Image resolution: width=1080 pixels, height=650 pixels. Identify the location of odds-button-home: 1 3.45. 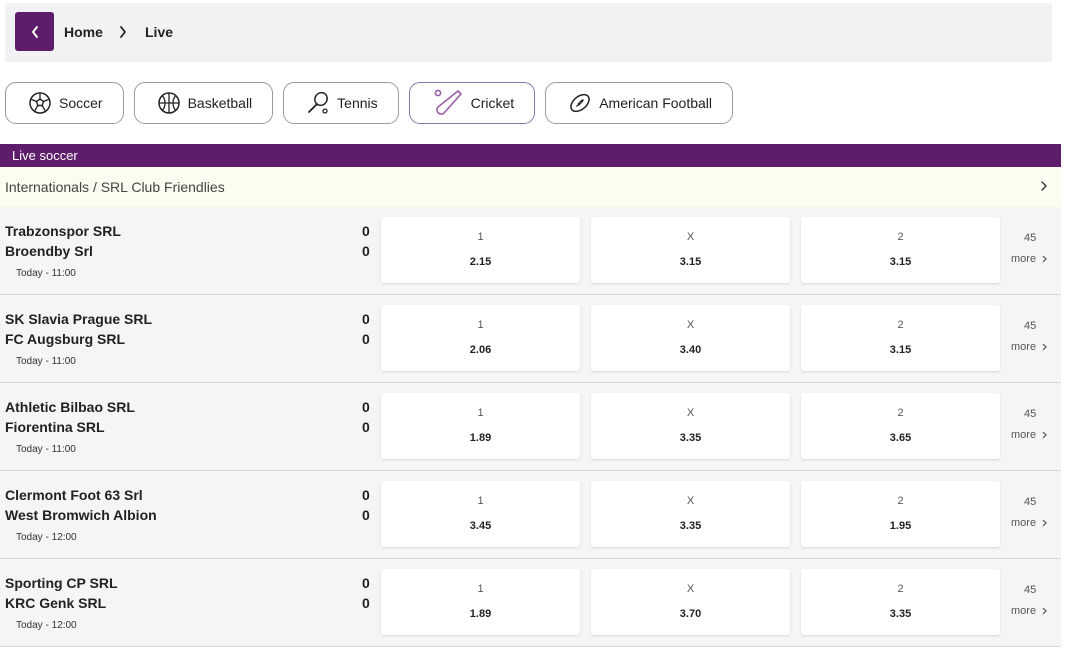
(480, 514).